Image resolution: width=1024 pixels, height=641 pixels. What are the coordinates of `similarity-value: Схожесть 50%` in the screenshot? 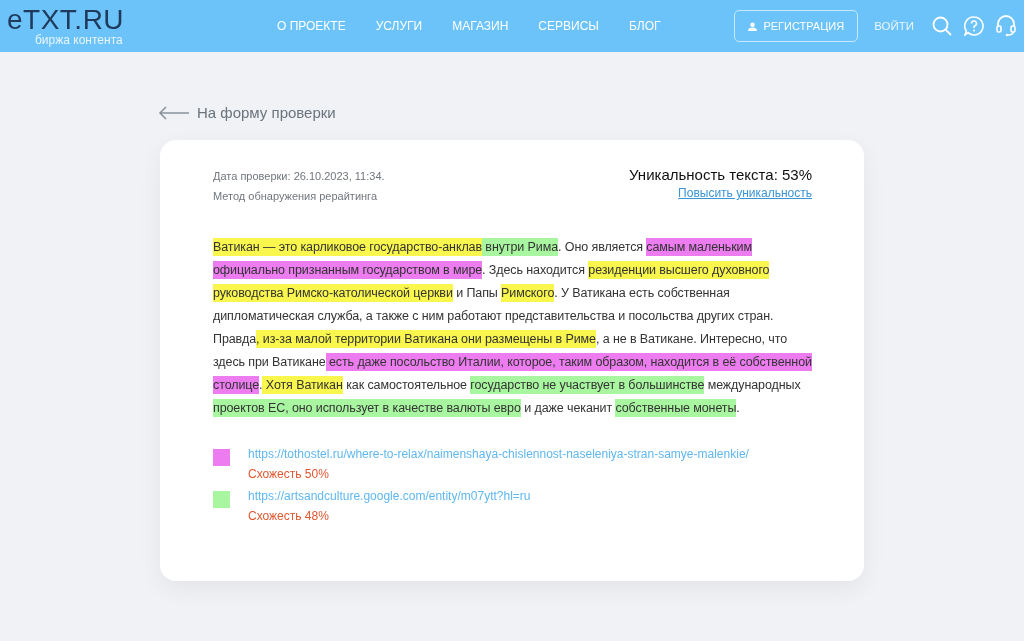 It's located at (289, 474).